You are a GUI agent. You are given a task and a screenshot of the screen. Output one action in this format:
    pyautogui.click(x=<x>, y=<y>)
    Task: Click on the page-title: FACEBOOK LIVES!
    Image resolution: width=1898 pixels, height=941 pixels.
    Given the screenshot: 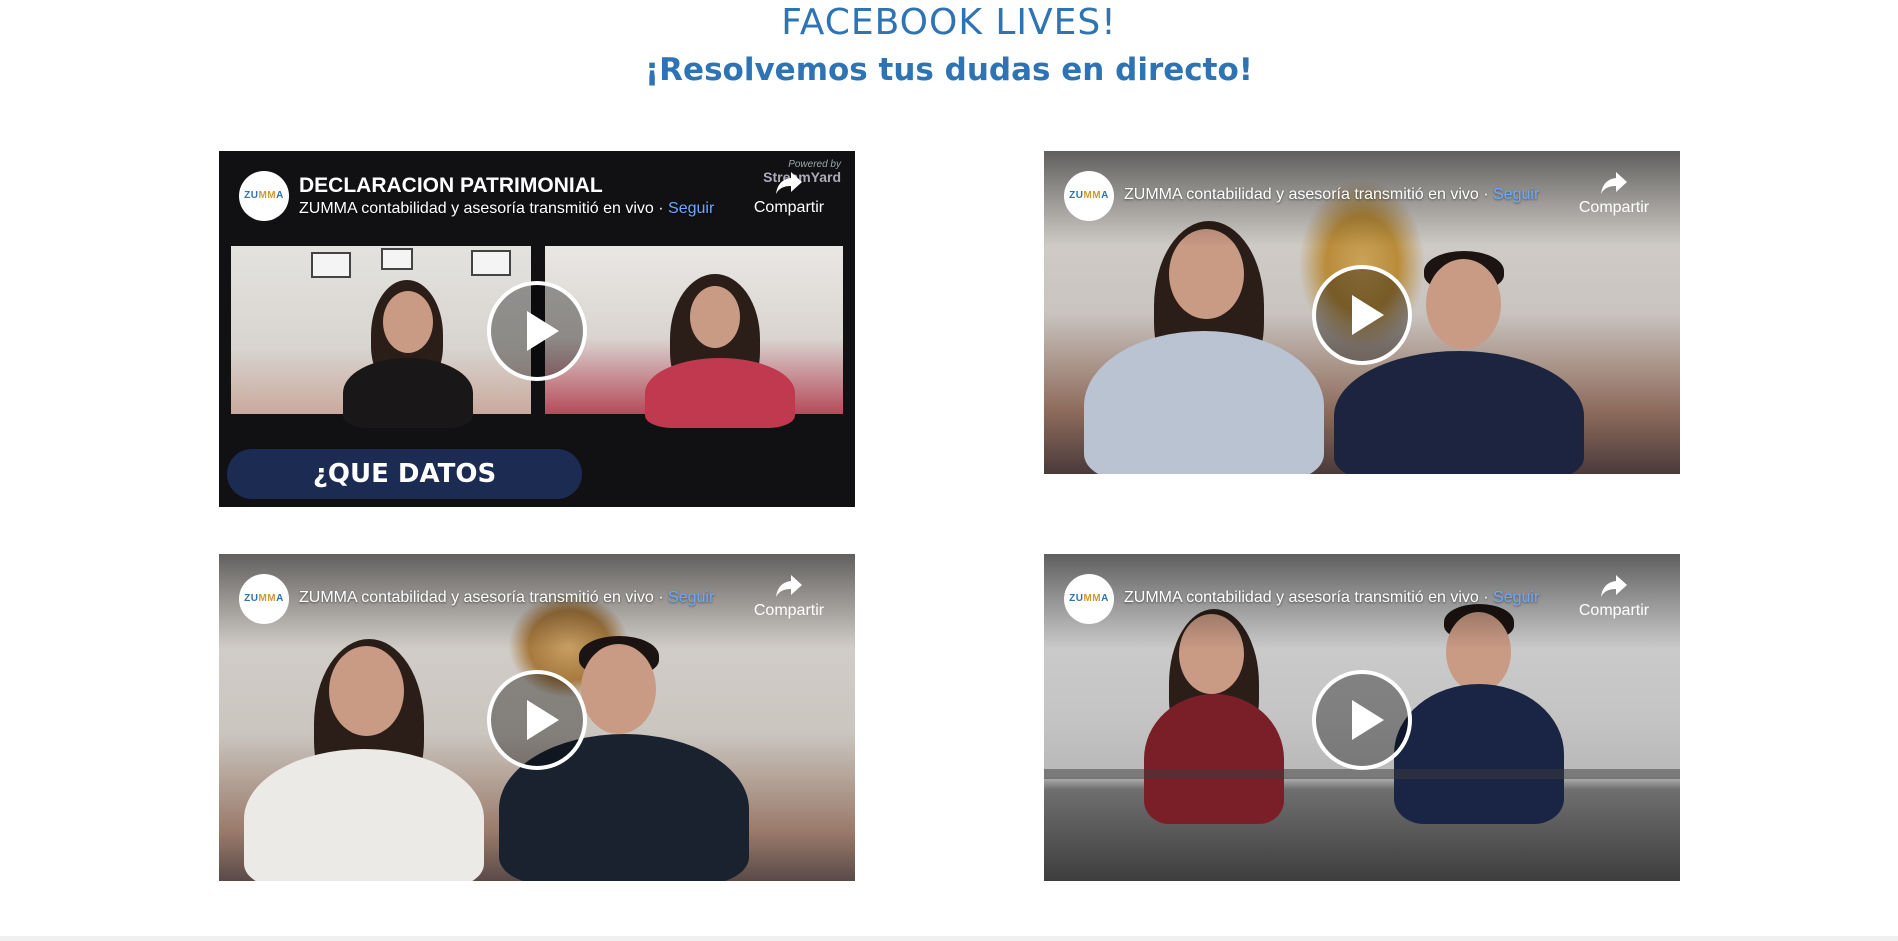 What is the action you would take?
    pyautogui.click(x=949, y=22)
    